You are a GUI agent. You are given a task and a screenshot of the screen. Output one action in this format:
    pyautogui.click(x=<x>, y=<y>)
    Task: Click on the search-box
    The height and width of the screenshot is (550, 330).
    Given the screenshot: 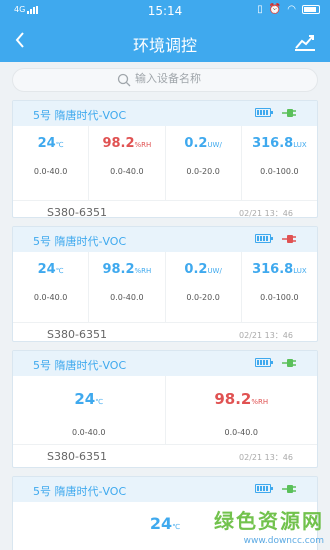 What is the action you would take?
    pyautogui.click(x=165, y=80)
    